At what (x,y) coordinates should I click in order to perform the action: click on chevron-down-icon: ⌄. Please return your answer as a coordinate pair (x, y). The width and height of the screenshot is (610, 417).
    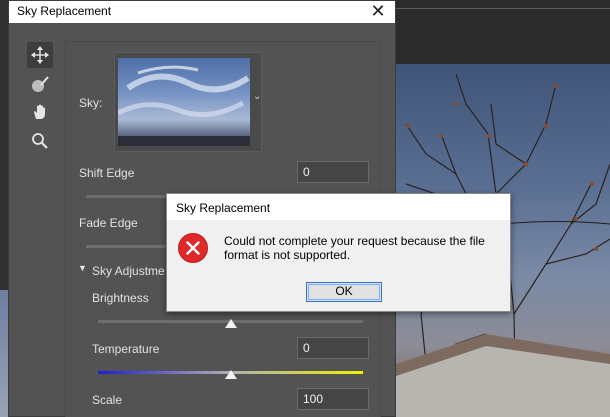
    Looking at the image, I should click on (258, 101).